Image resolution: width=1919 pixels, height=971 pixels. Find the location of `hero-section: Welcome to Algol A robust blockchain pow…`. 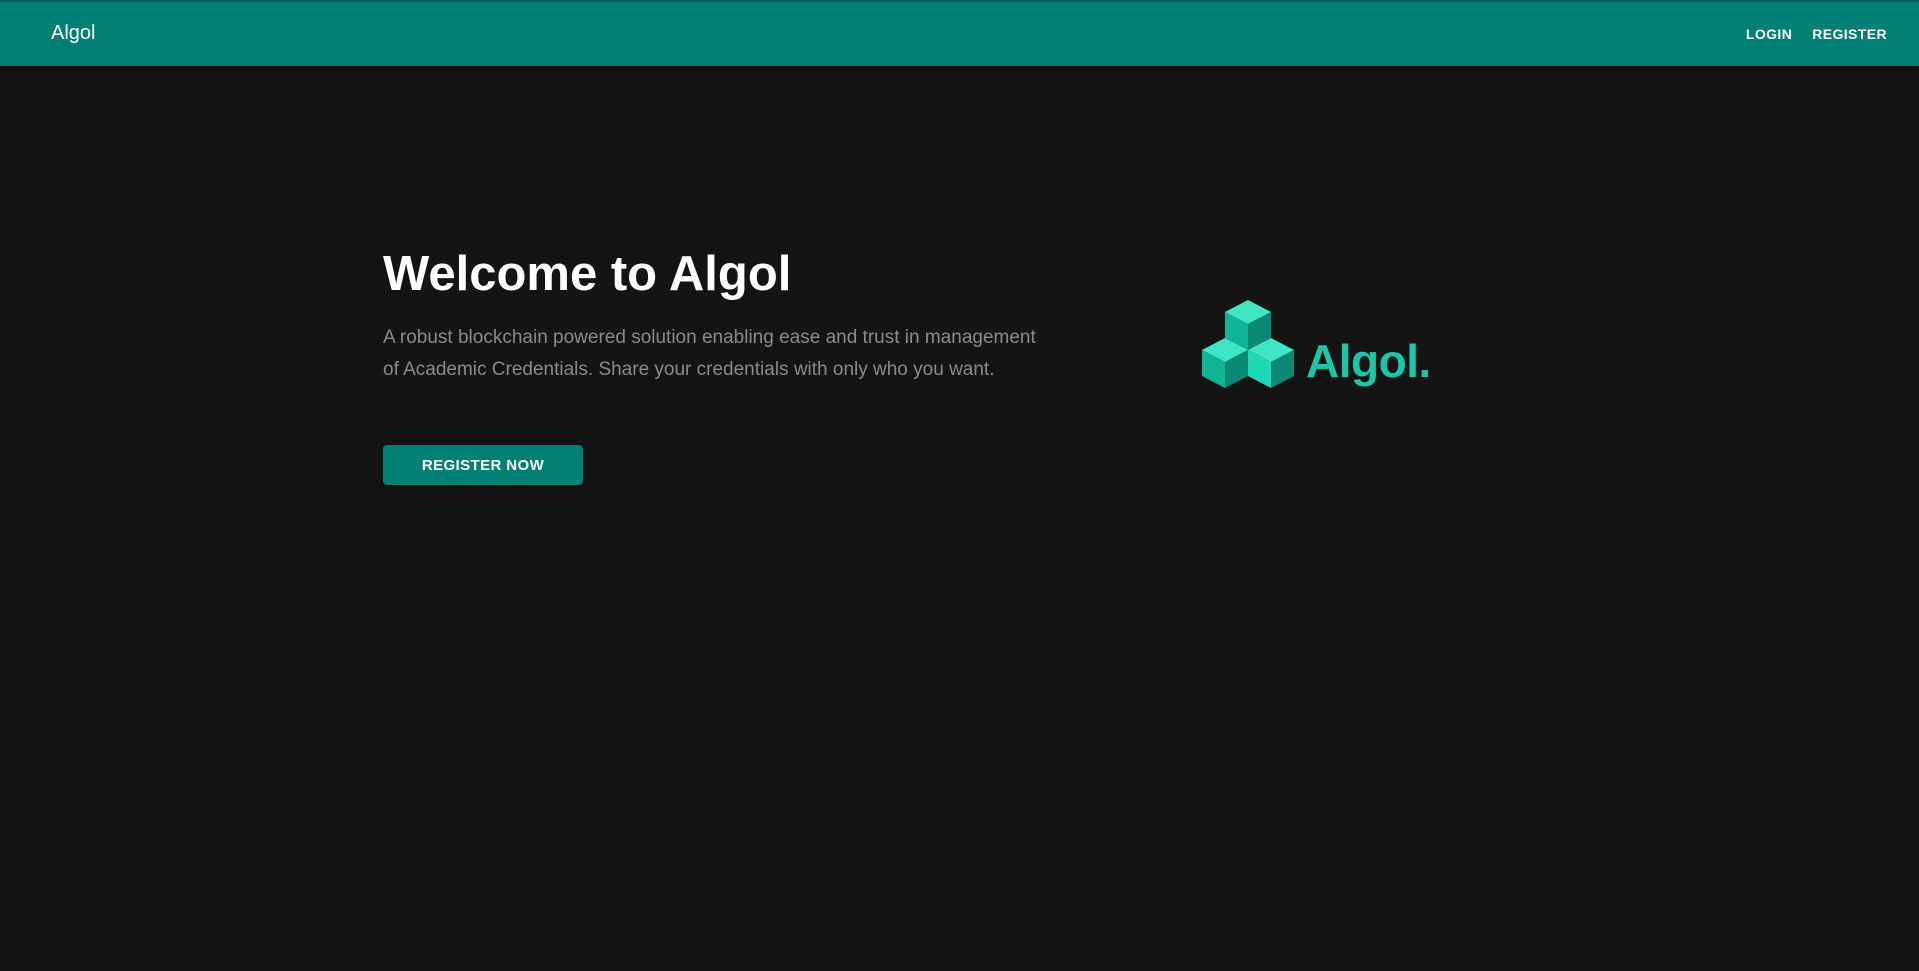

hero-section: Welcome to Algol A robust blockchain pow… is located at coordinates (733, 315).